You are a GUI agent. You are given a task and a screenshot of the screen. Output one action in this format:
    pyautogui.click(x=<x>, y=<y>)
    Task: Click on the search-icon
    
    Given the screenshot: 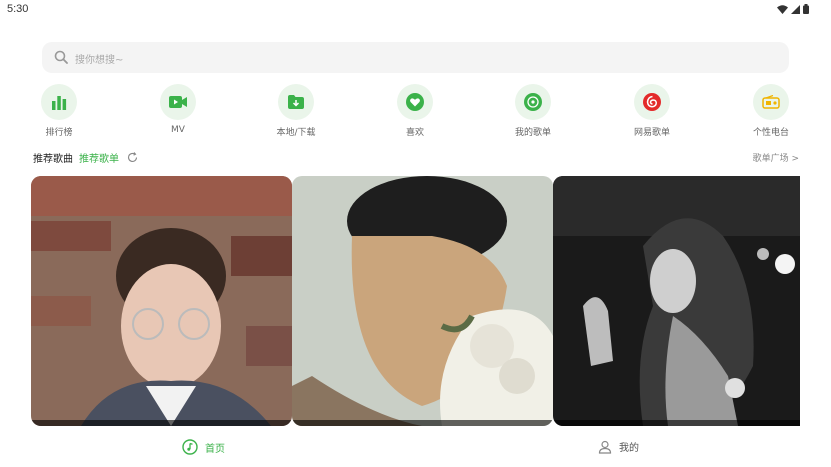 What is the action you would take?
    pyautogui.click(x=61, y=57)
    